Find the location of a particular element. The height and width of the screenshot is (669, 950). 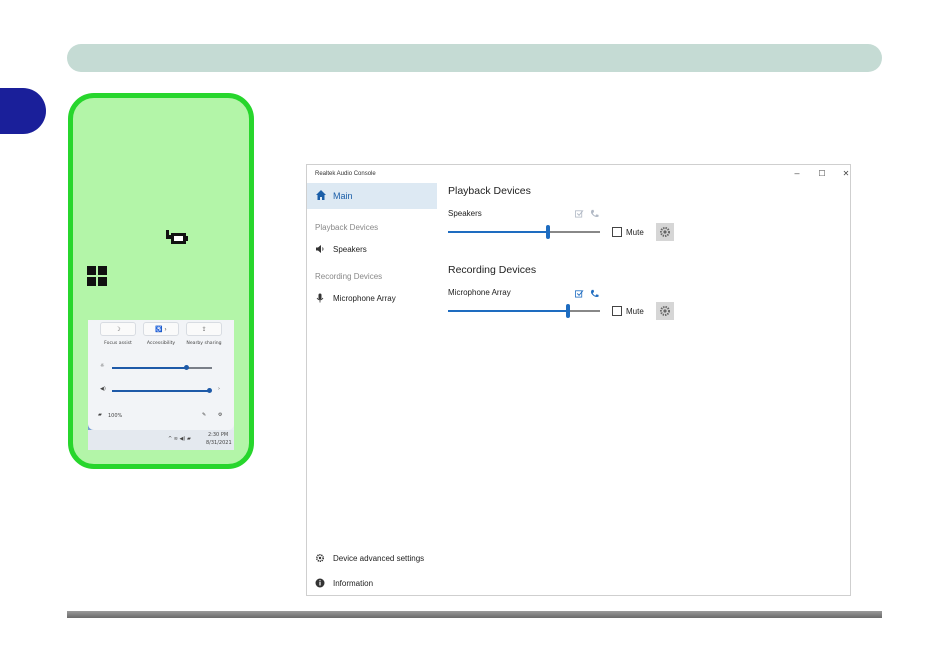

sidebar-heading-playback: Playback Devices is located at coordinates (347, 227).